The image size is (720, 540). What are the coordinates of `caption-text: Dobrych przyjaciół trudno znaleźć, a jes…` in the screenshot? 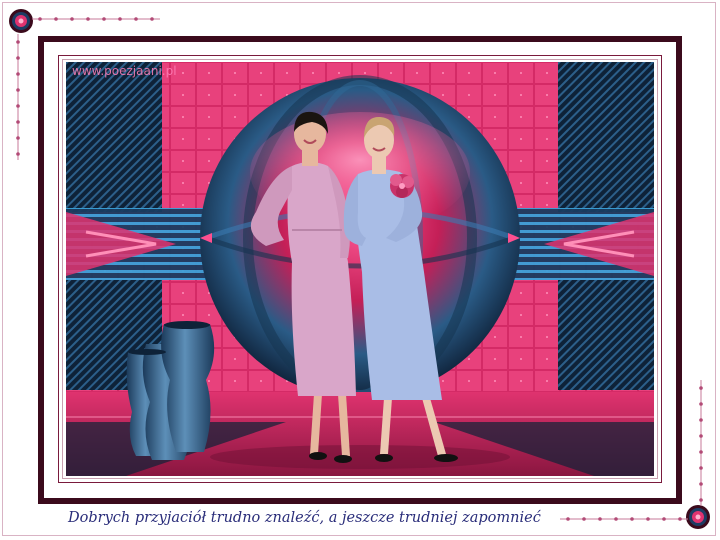 It's located at (304, 518).